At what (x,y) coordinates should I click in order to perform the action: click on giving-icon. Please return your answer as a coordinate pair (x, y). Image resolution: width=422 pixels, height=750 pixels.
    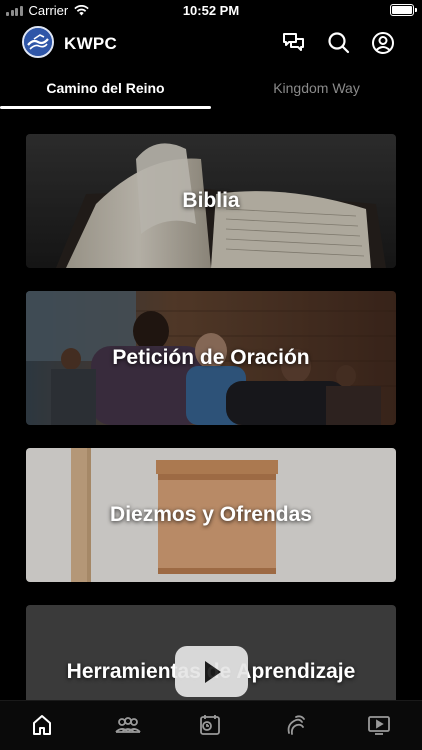
    Looking at the image, I should click on (296, 725).